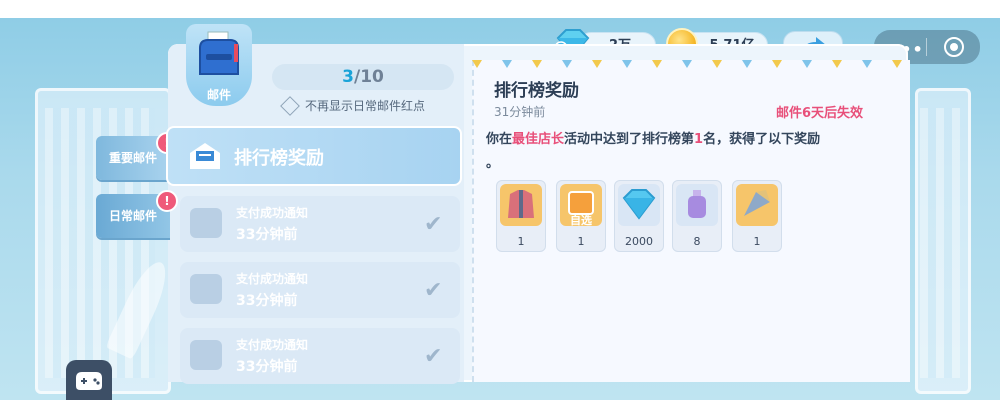 This screenshot has width=1000, height=404. What do you see at coordinates (639, 205) in the screenshot?
I see `diamond-icon` at bounding box center [639, 205].